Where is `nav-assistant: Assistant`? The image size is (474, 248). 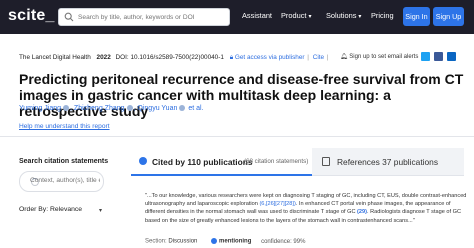 nav-assistant: Assistant is located at coordinates (257, 15).